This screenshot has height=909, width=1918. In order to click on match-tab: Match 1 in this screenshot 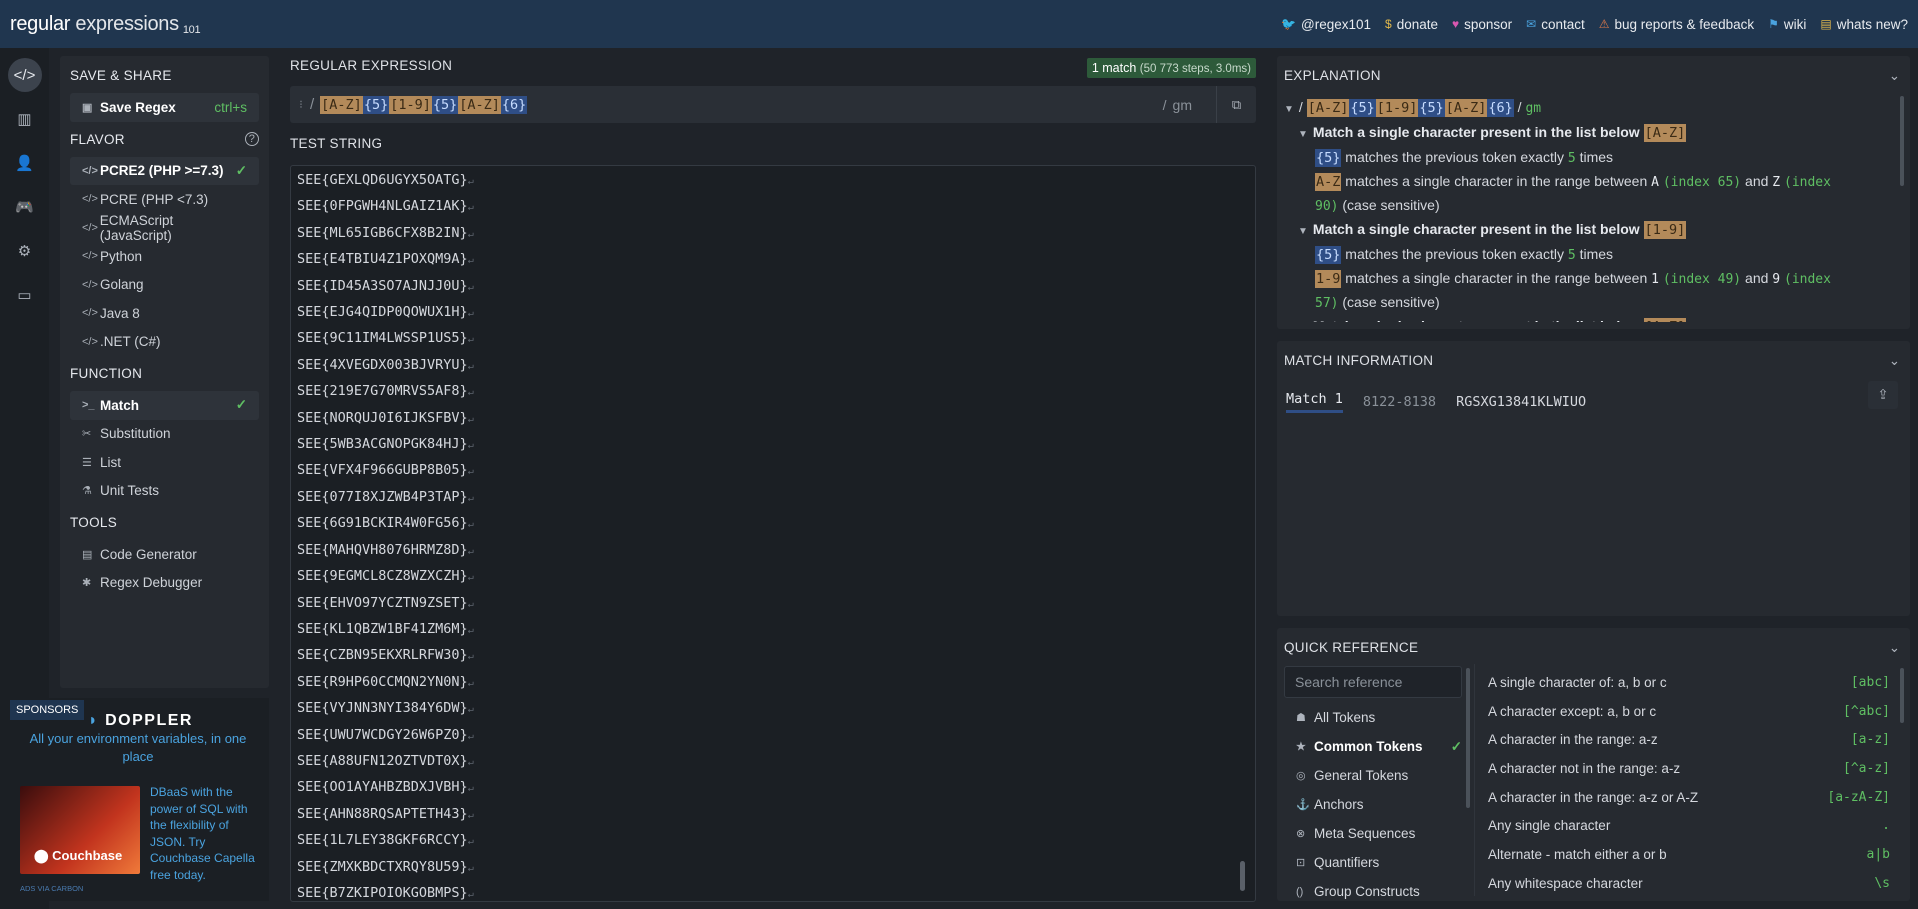, I will do `click(1314, 402)`.